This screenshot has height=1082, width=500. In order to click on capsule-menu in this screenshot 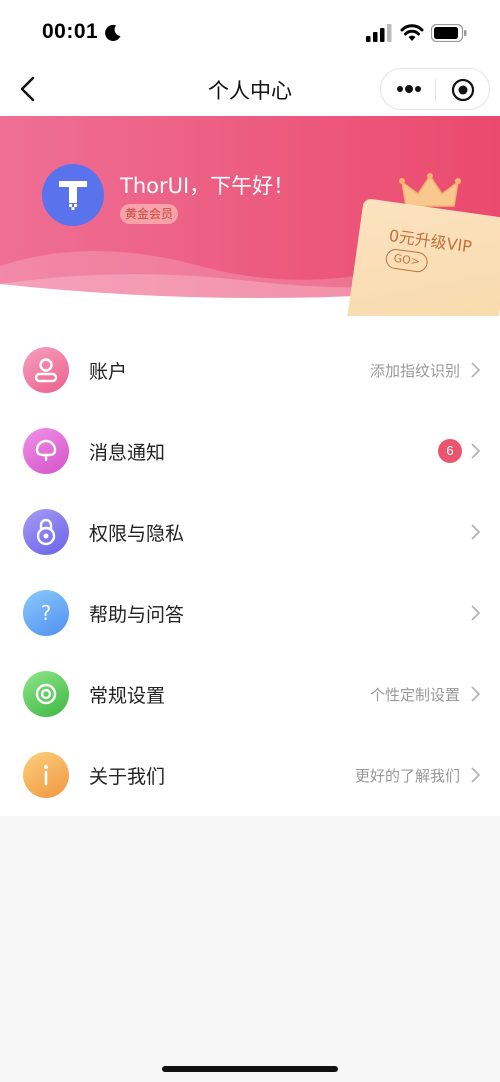, I will do `click(435, 89)`.